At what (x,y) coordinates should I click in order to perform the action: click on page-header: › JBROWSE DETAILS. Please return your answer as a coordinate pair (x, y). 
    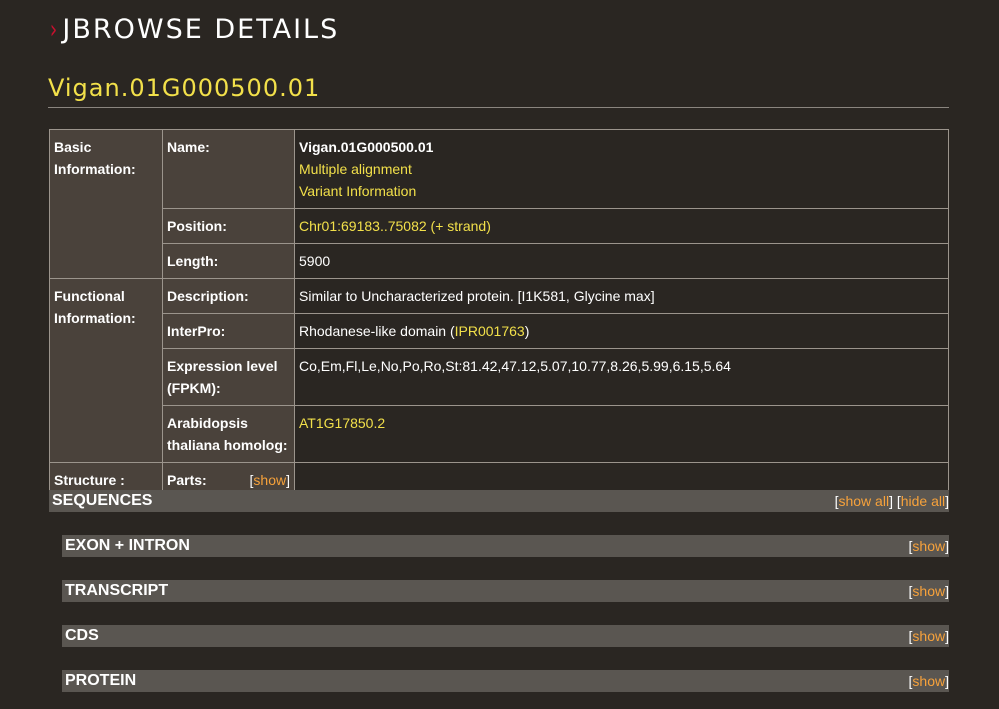
    Looking at the image, I should click on (193, 29).